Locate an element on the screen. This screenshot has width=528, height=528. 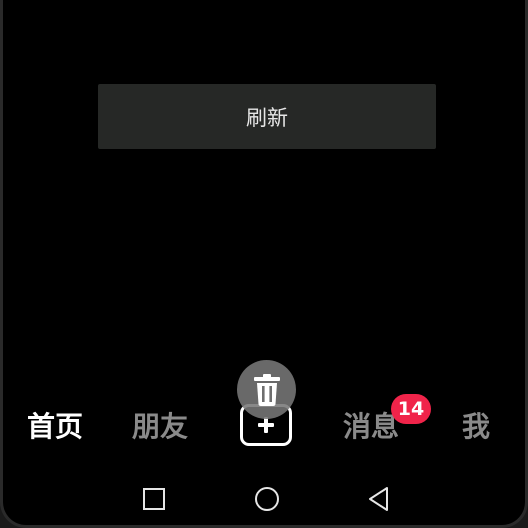
home-button is located at coordinates (267, 499).